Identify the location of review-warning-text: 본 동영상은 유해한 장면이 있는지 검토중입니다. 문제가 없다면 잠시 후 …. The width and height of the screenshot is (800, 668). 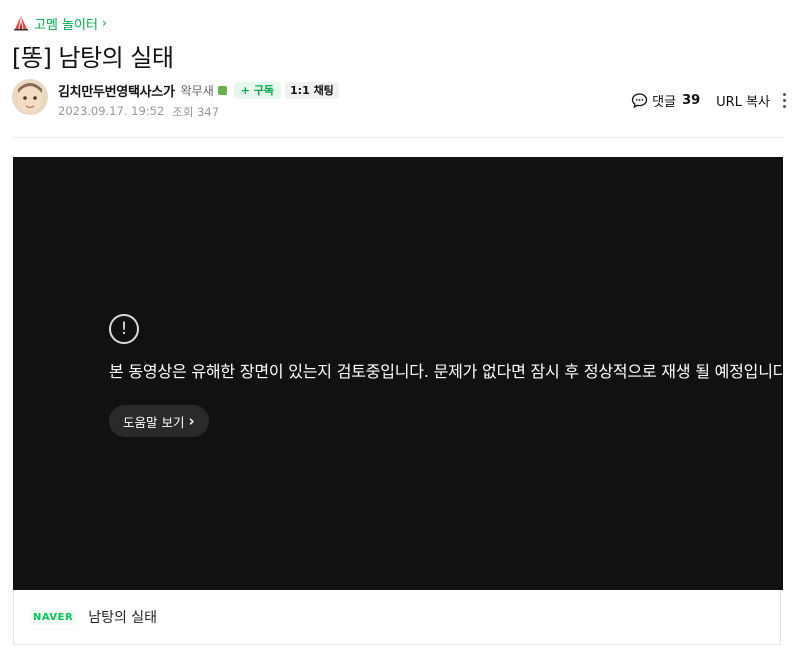
(446, 371).